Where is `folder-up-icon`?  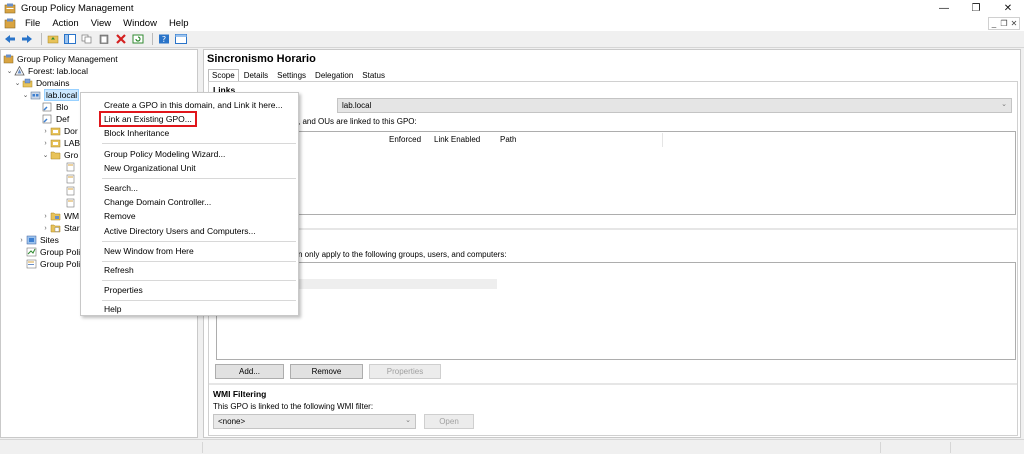 folder-up-icon is located at coordinates (53, 39).